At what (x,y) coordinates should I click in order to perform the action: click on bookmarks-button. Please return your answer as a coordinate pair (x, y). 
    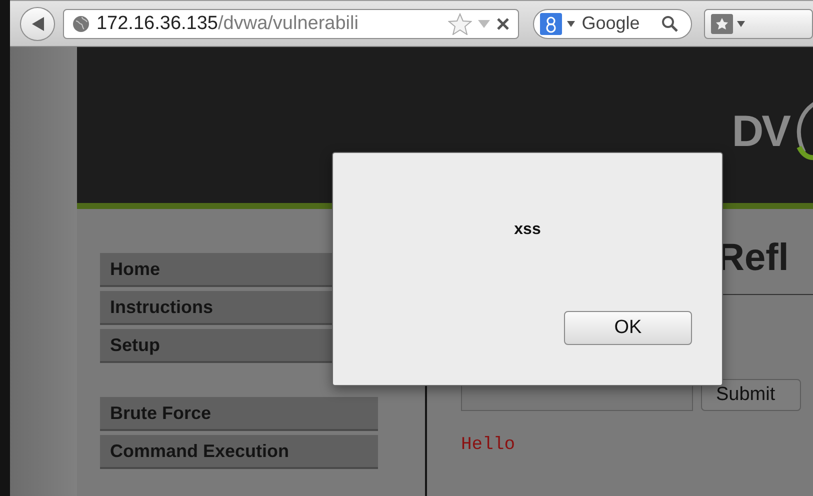
    Looking at the image, I should click on (758, 23).